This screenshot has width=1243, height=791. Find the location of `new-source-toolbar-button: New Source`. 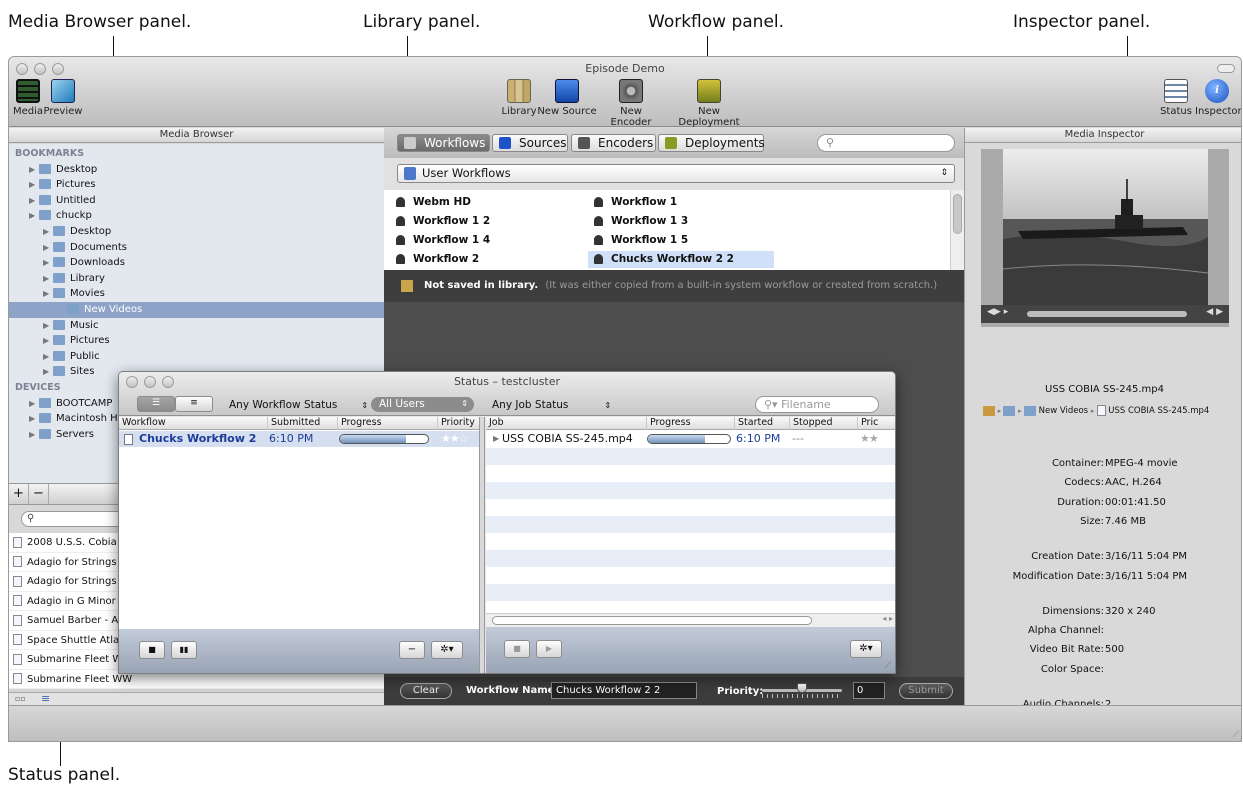

new-source-toolbar-button: New Source is located at coordinates (567, 98).